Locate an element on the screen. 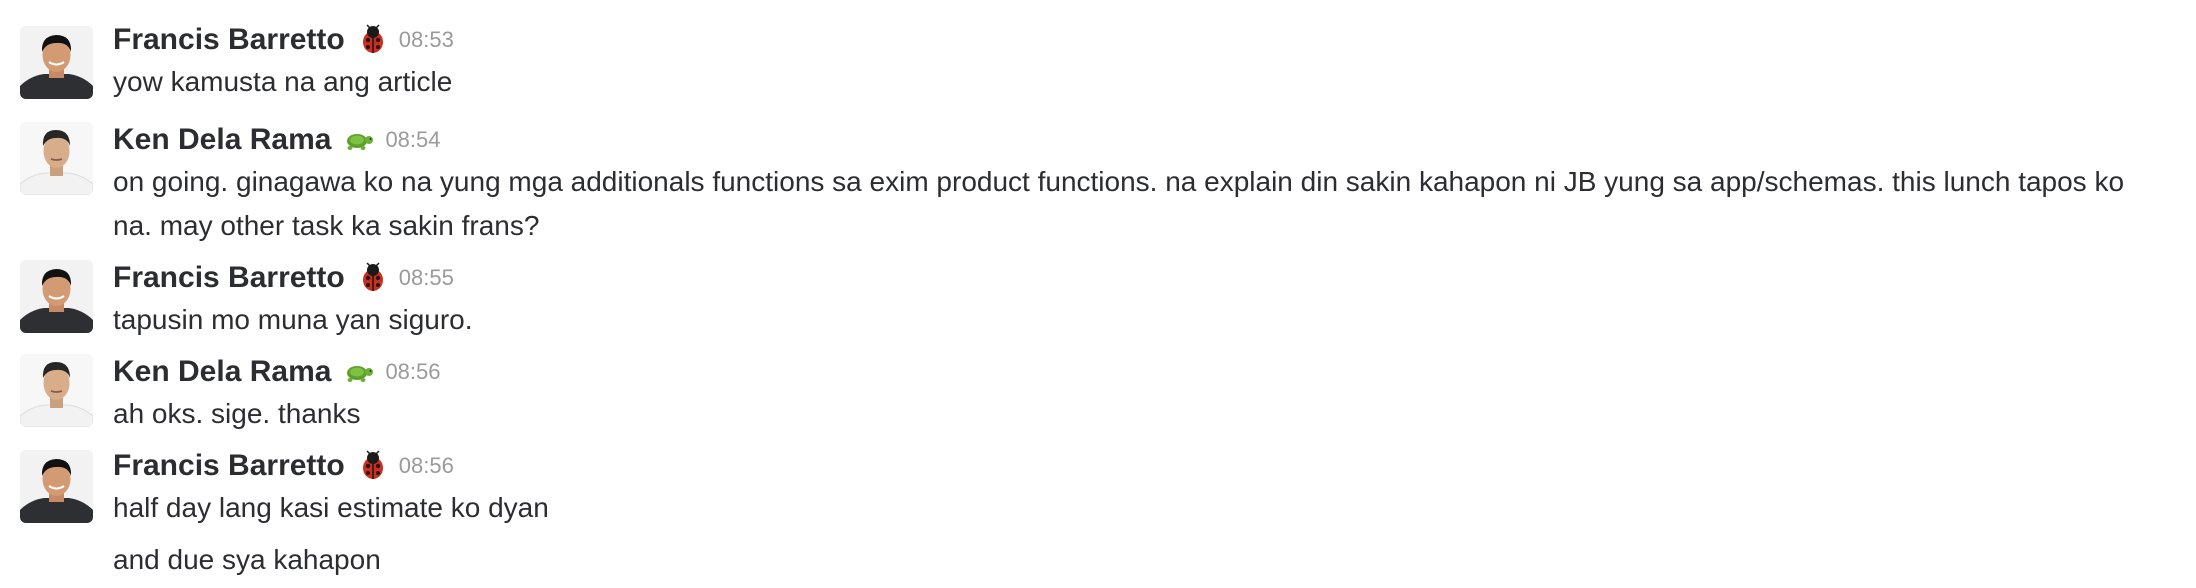 This screenshot has height=588, width=2196. message-header: Francis Barretto 08:53 is located at coordinates (1134, 40).